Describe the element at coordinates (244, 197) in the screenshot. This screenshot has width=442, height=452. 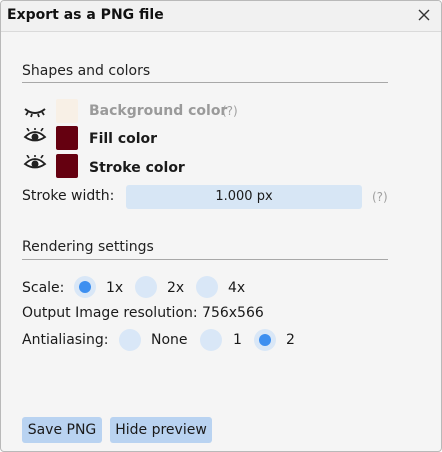
I see `stroke-width-input: 1.000 px` at that location.